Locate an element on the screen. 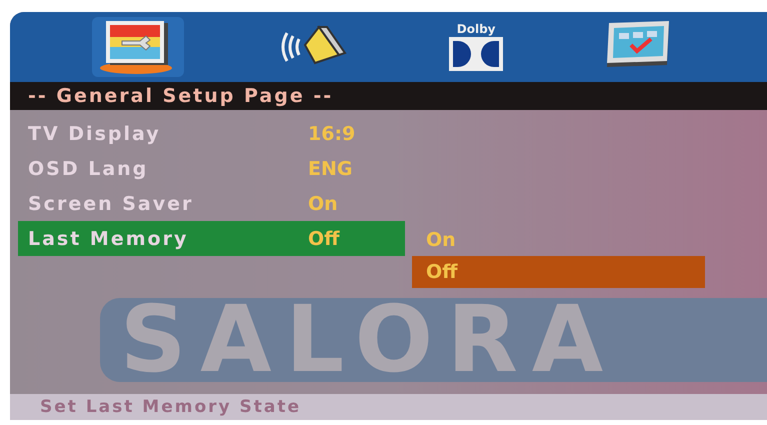 This screenshot has width=767, height=425. setting-value: 16:9 is located at coordinates (332, 133).